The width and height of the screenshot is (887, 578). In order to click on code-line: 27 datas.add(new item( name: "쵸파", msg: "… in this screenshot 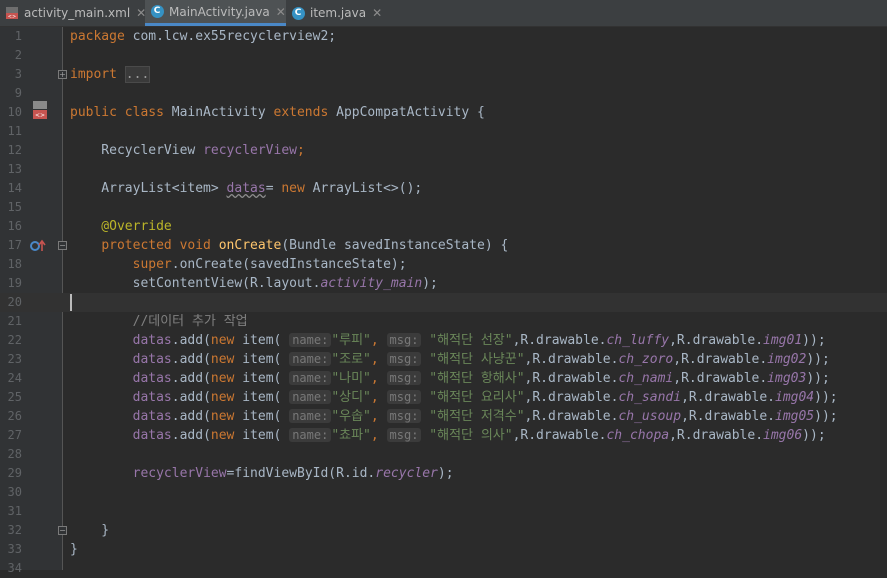, I will do `click(443, 435)`.